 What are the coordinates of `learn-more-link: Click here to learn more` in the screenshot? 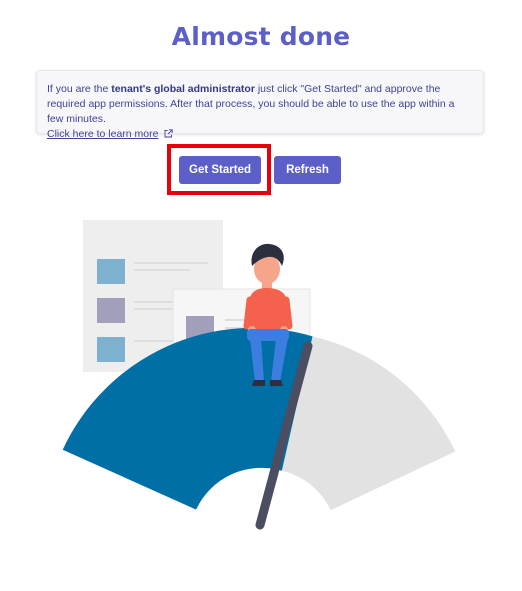 It's located at (102, 134).